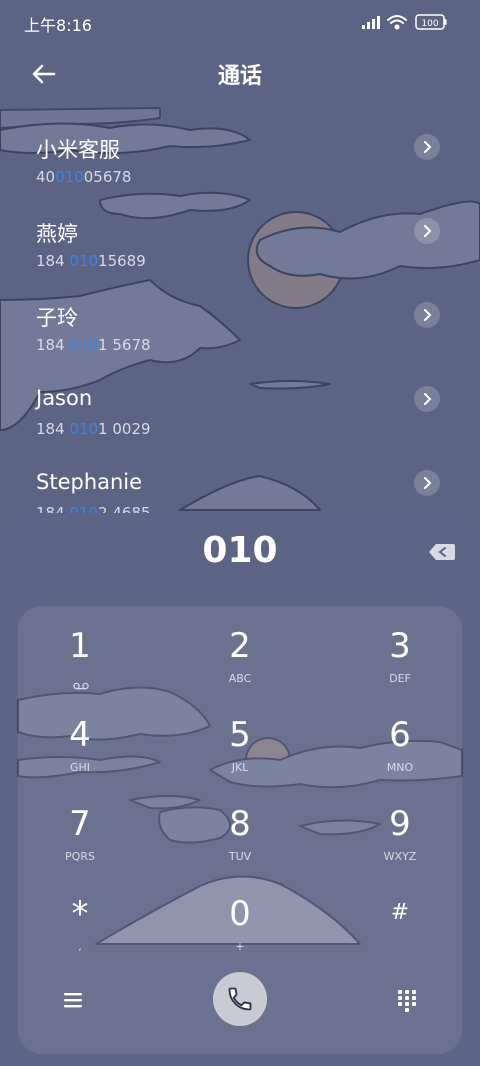 Image resolution: width=480 pixels, height=1066 pixels. I want to click on key-letters: TUV, so click(240, 856).